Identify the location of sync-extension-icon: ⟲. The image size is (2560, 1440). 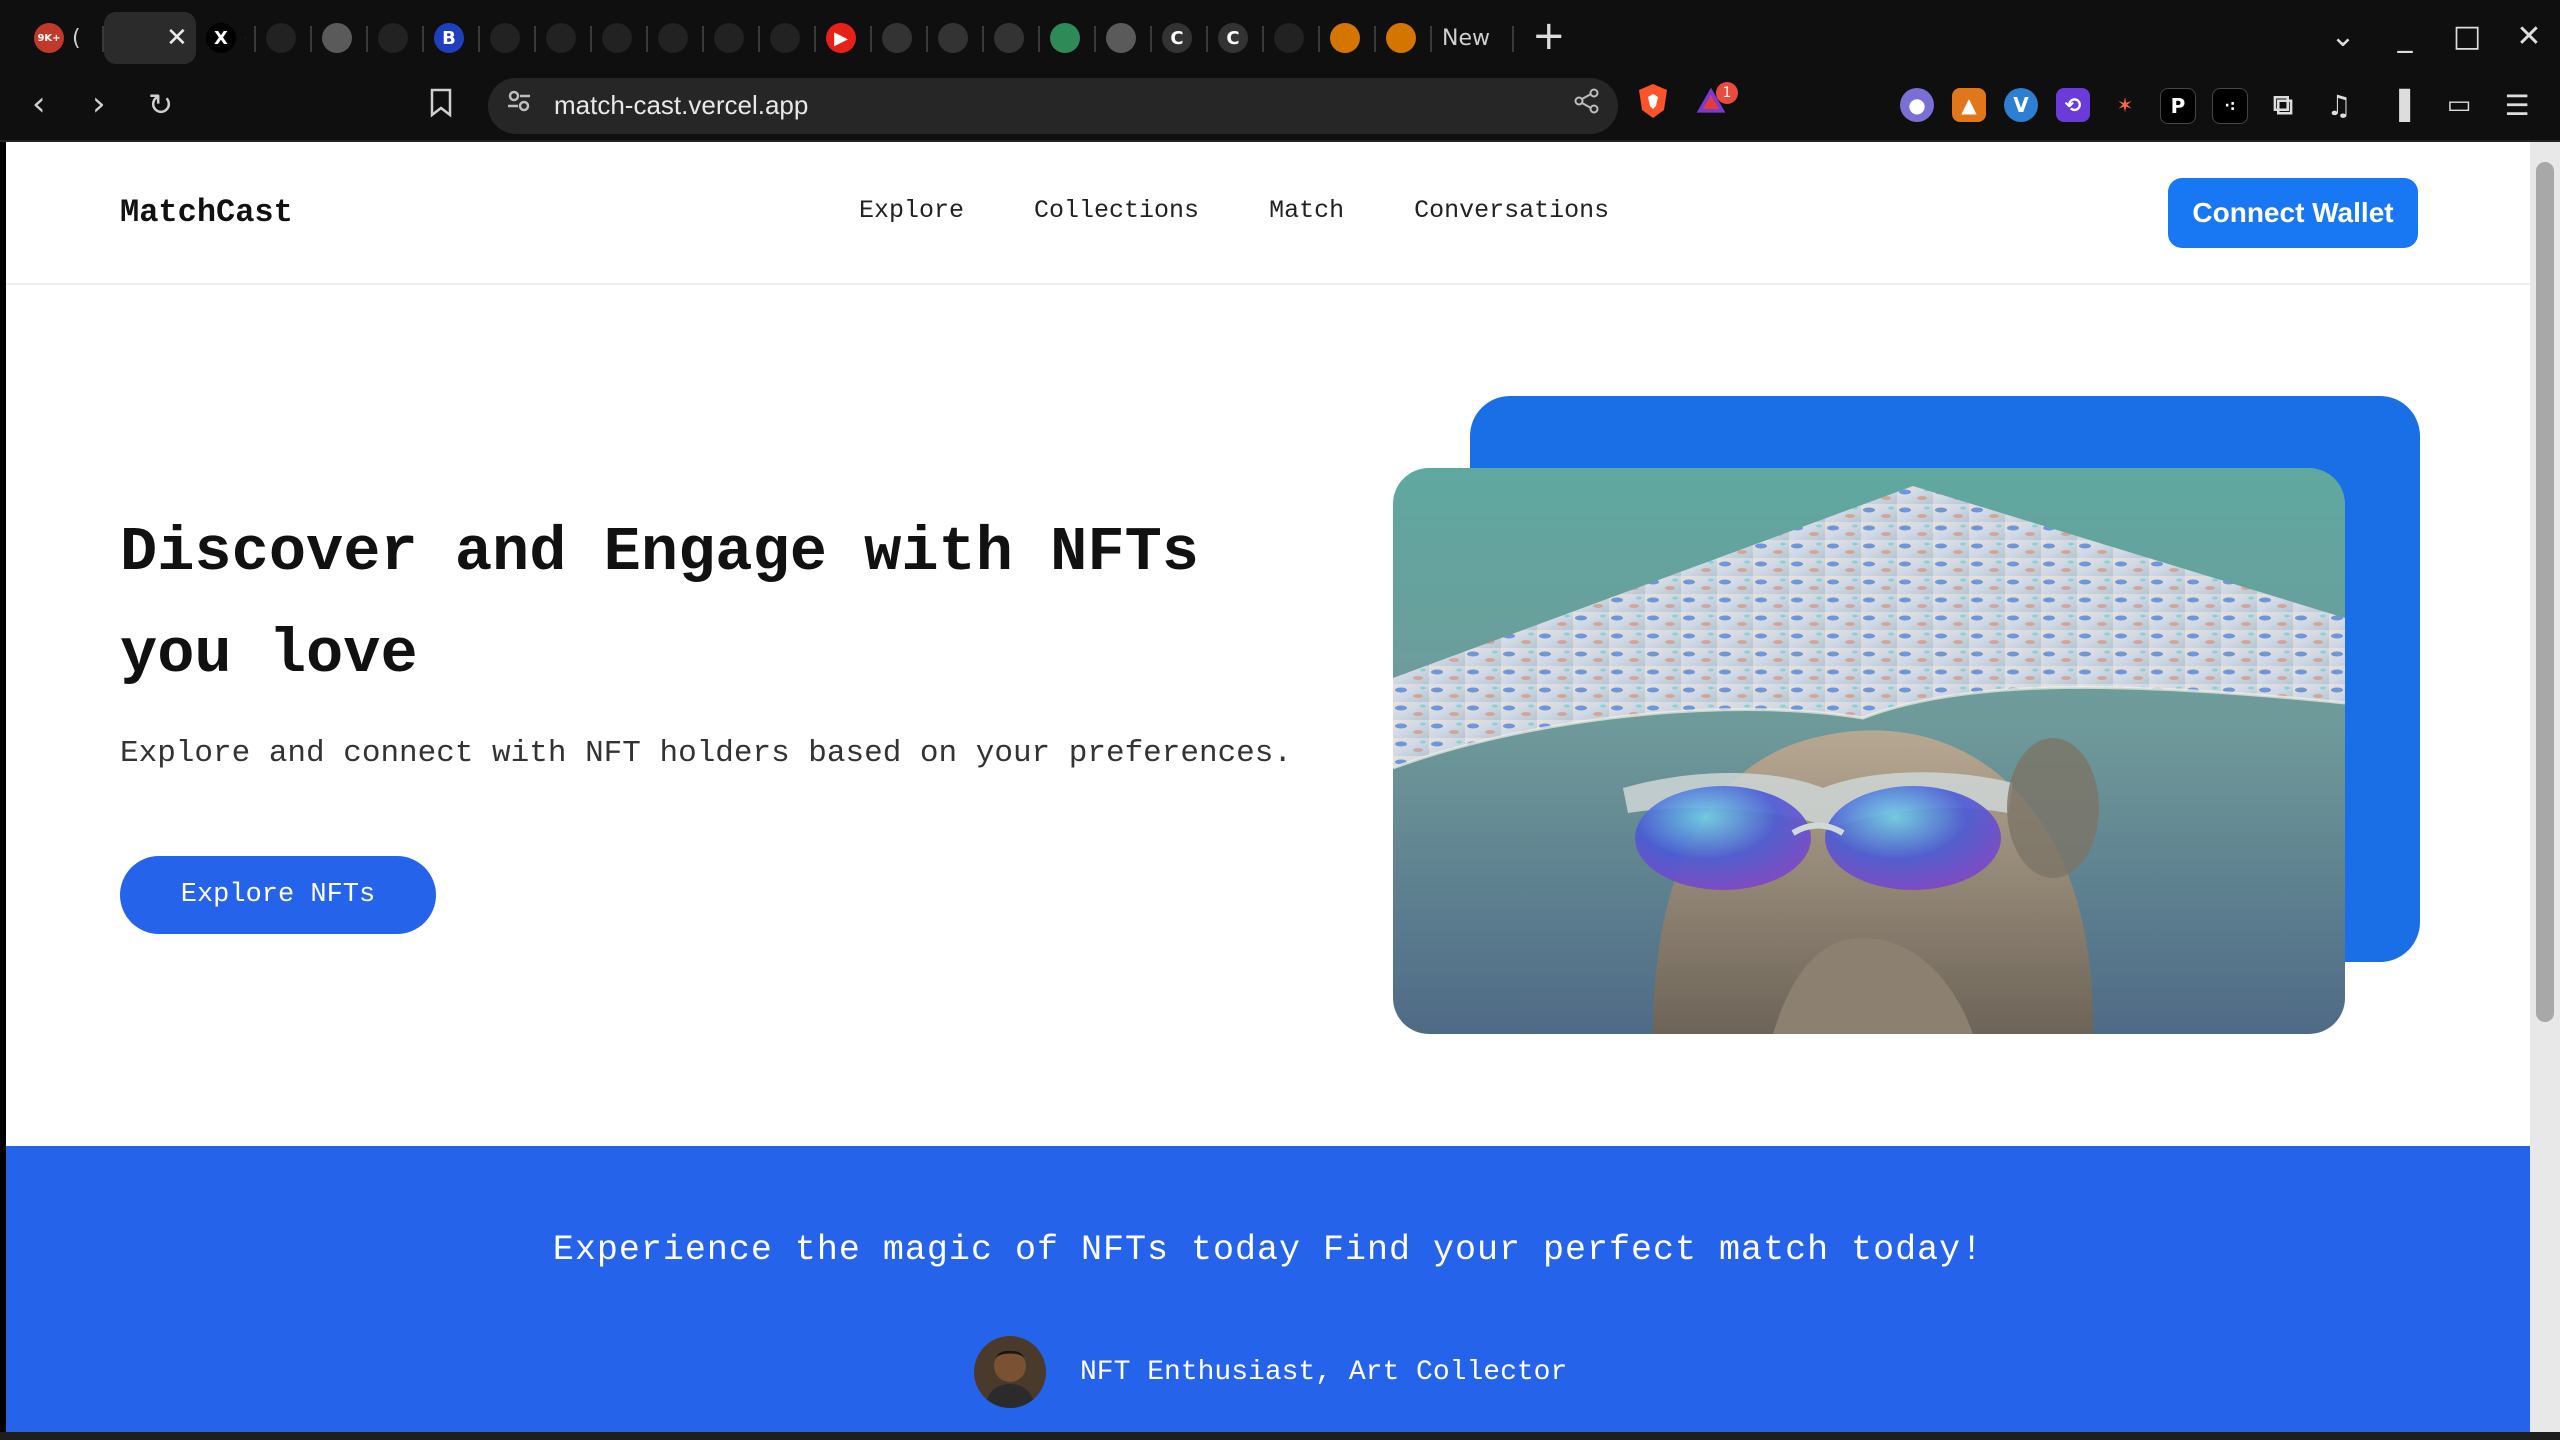
(2073, 105).